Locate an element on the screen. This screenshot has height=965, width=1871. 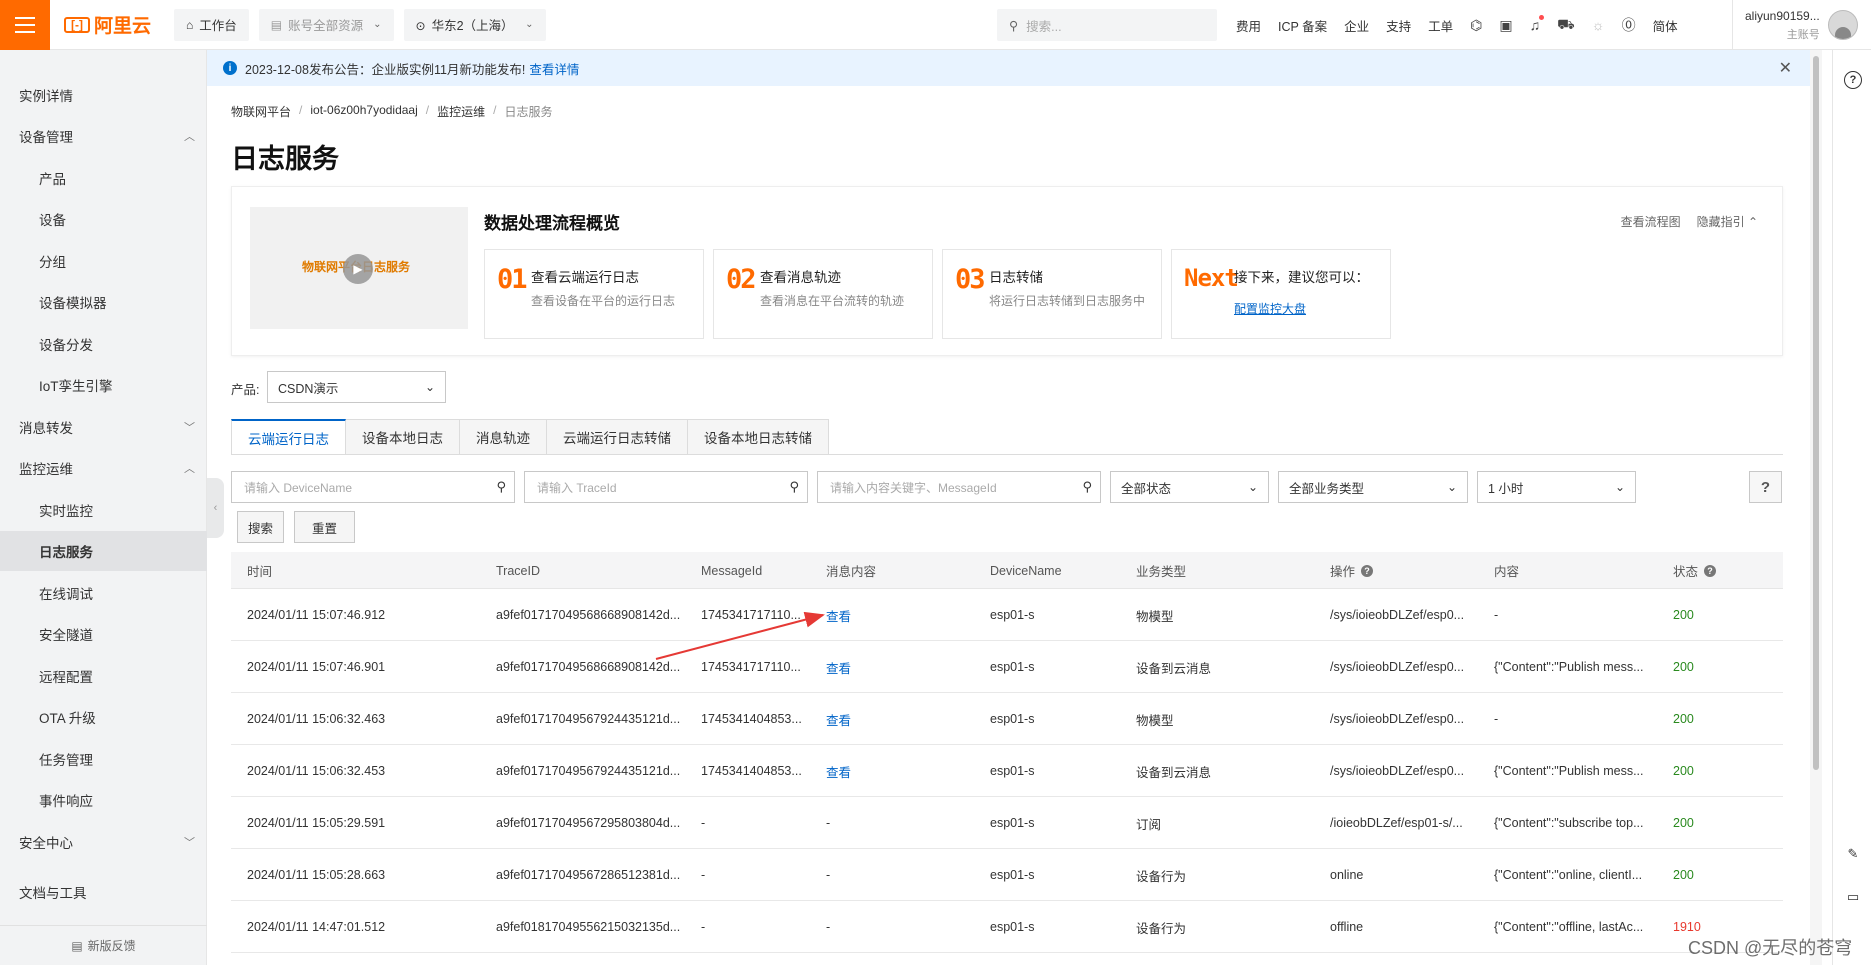
cell-time: 2024/01/11 15:07:46.901 is located at coordinates (316, 667).